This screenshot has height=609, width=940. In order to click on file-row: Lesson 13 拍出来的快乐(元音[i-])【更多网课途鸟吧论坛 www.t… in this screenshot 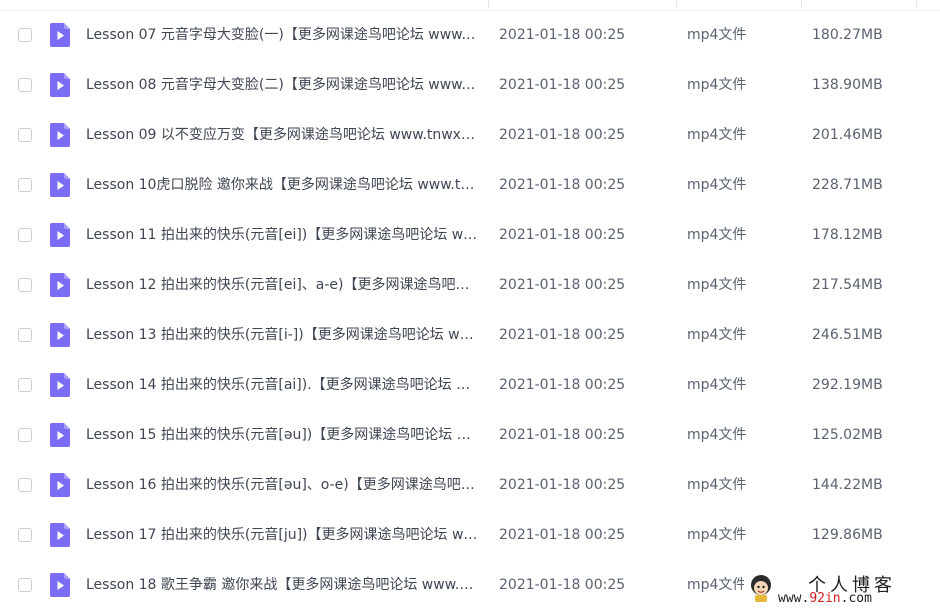, I will do `click(470, 335)`.